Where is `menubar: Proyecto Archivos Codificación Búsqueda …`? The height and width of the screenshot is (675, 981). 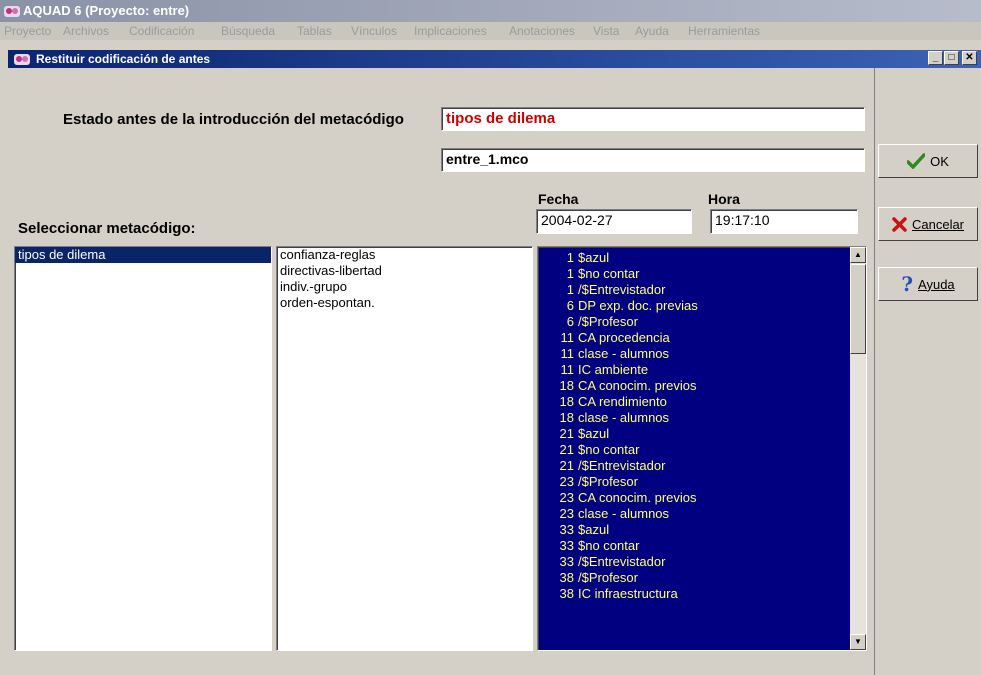
menubar: Proyecto Archivos Codificación Búsqueda … is located at coordinates (490, 31).